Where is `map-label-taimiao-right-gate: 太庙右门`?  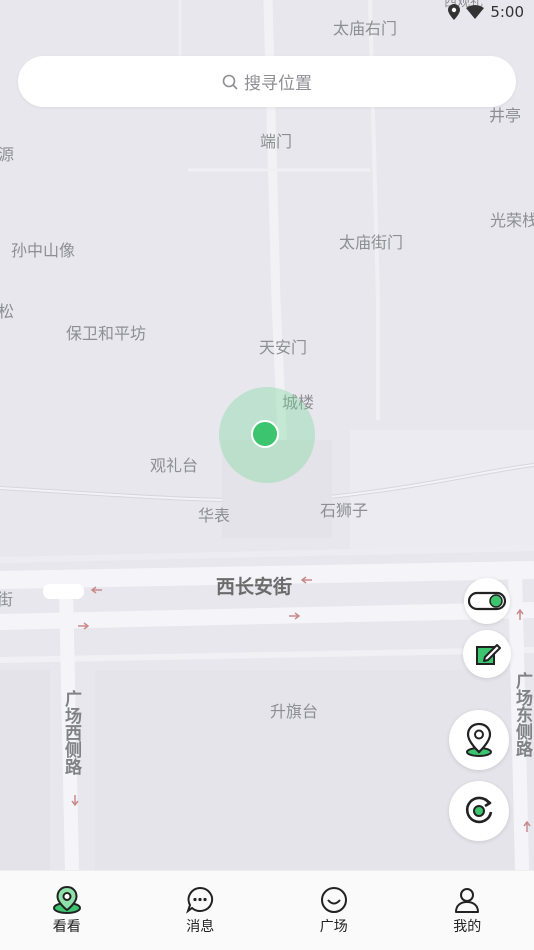 map-label-taimiao-right-gate: 太庙右门 is located at coordinates (365, 27).